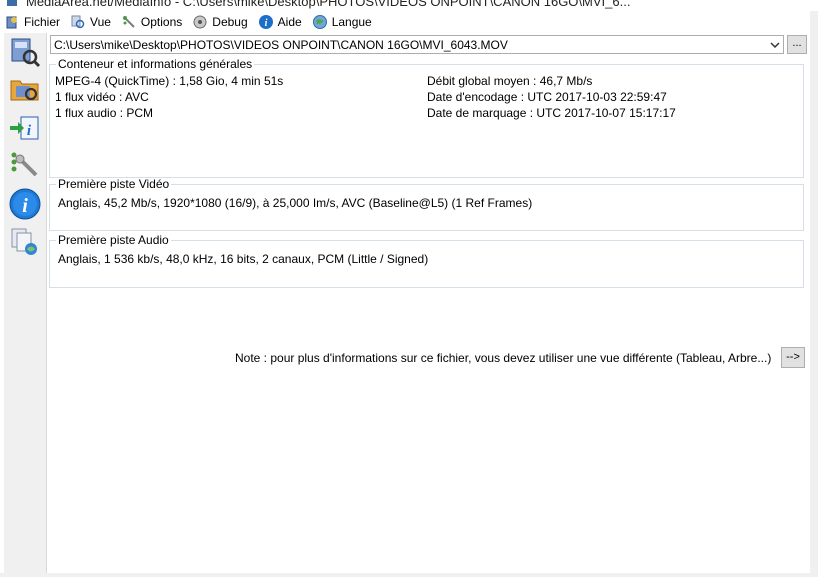 This screenshot has height=577, width=818. What do you see at coordinates (510, 81) in the screenshot?
I see `general-bitrate: Débit global moyen : 46,7 Mb/s` at bounding box center [510, 81].